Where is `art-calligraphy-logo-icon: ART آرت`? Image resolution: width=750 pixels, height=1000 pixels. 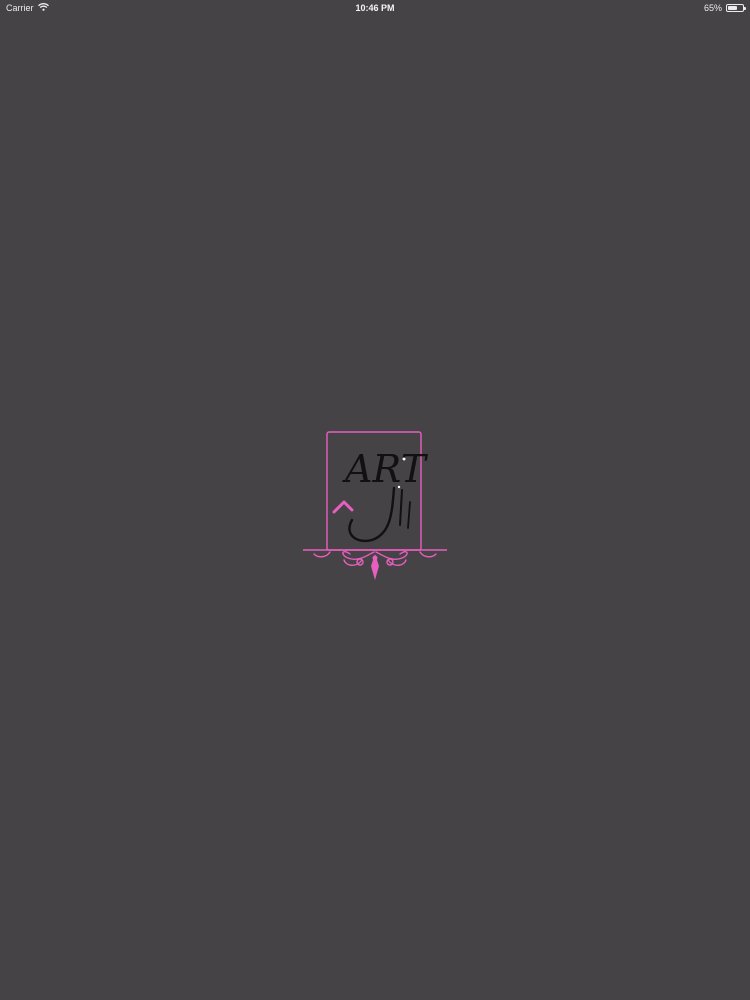
art-calligraphy-logo-icon: ART آرت is located at coordinates (375, 505).